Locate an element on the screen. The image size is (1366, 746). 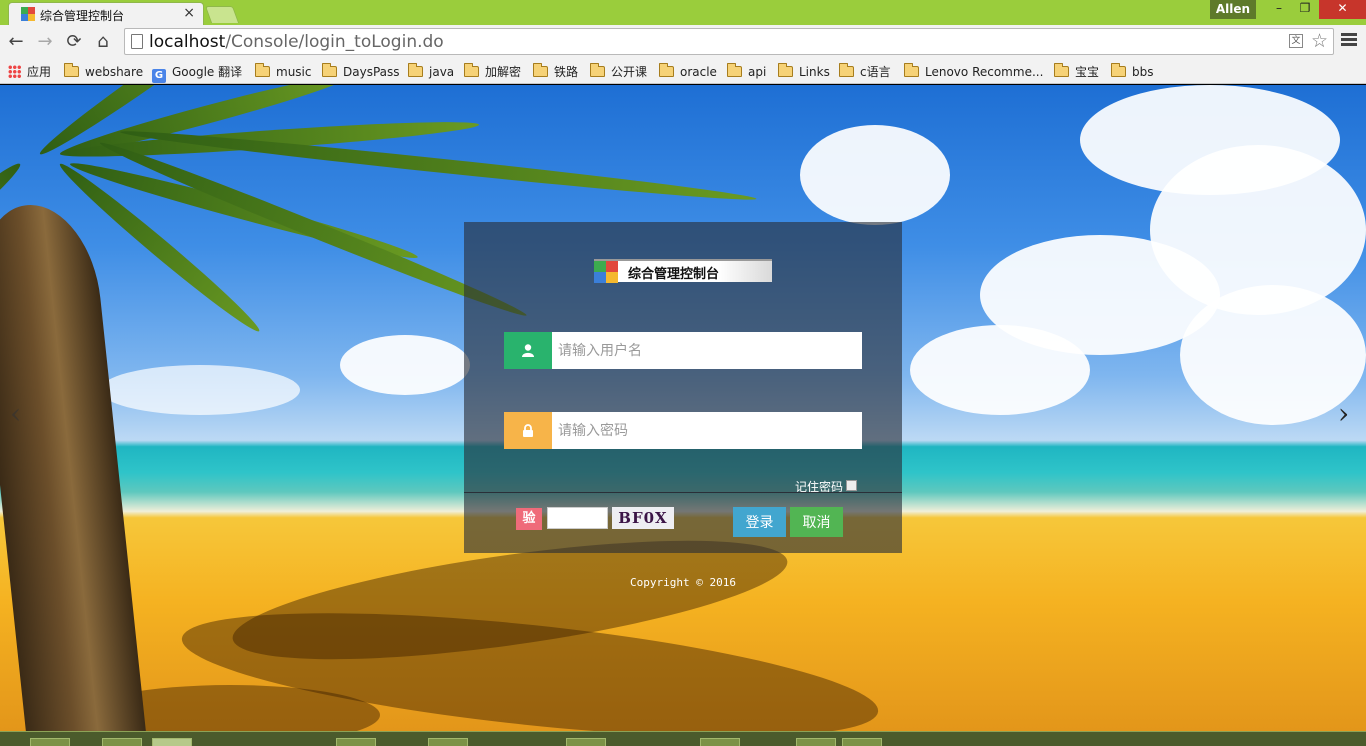
bookmark-baby: 宝宝 is located at coordinates (1076, 72).